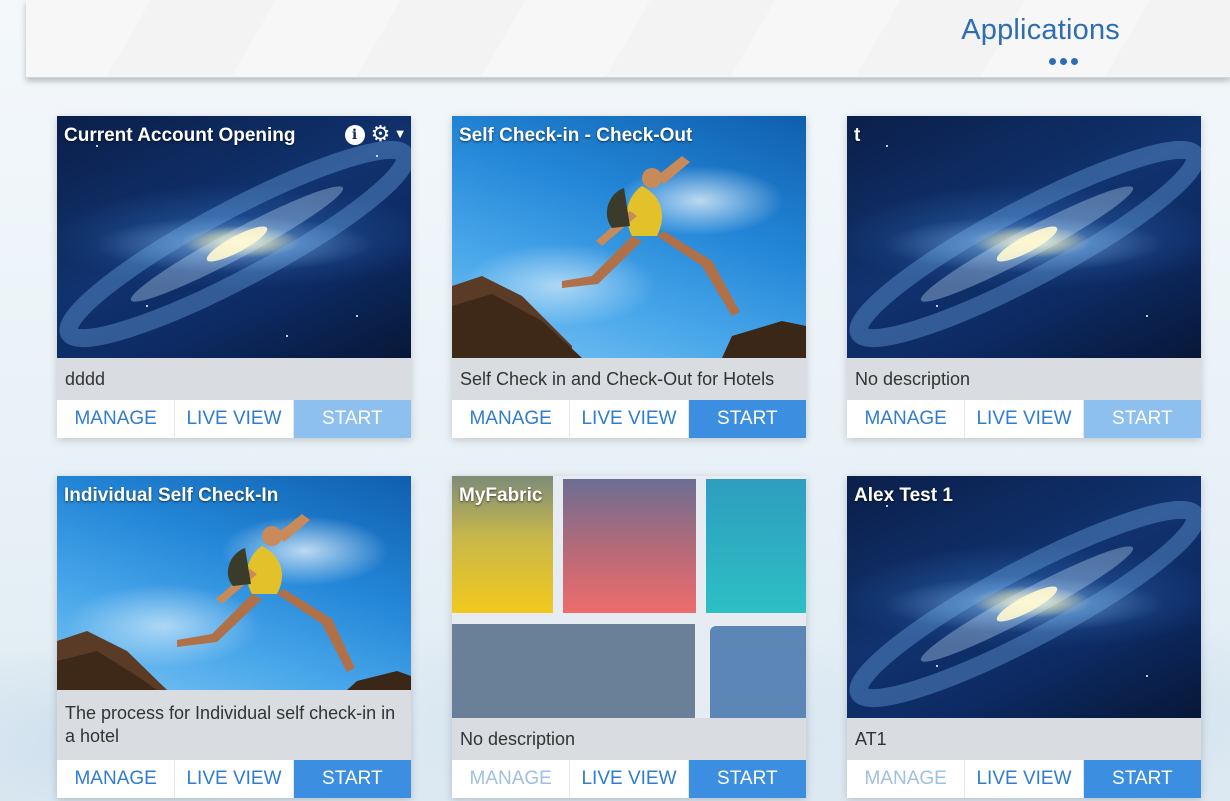  What do you see at coordinates (171, 495) in the screenshot?
I see `card-title: Individual Self Check-In` at bounding box center [171, 495].